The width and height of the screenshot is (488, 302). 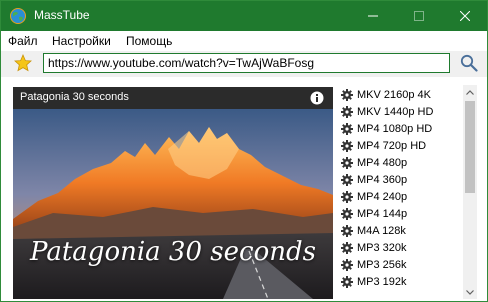 I want to click on format-item: MP3 320k, so click(x=401, y=247).